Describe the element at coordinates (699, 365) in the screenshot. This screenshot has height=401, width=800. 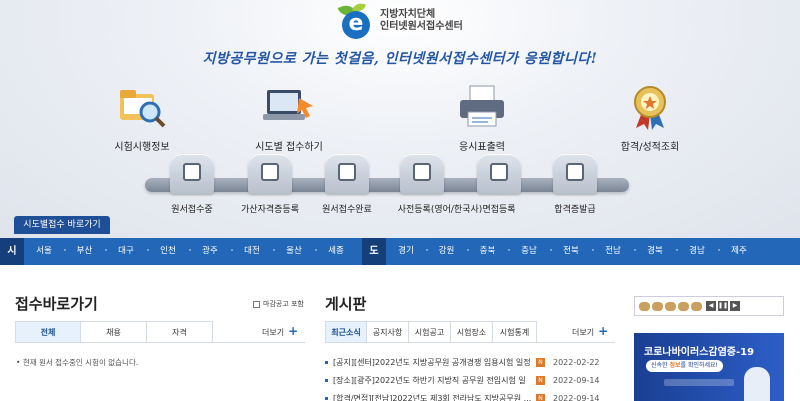
I see `banner-sub-post: 를 확인하세요!` at that location.